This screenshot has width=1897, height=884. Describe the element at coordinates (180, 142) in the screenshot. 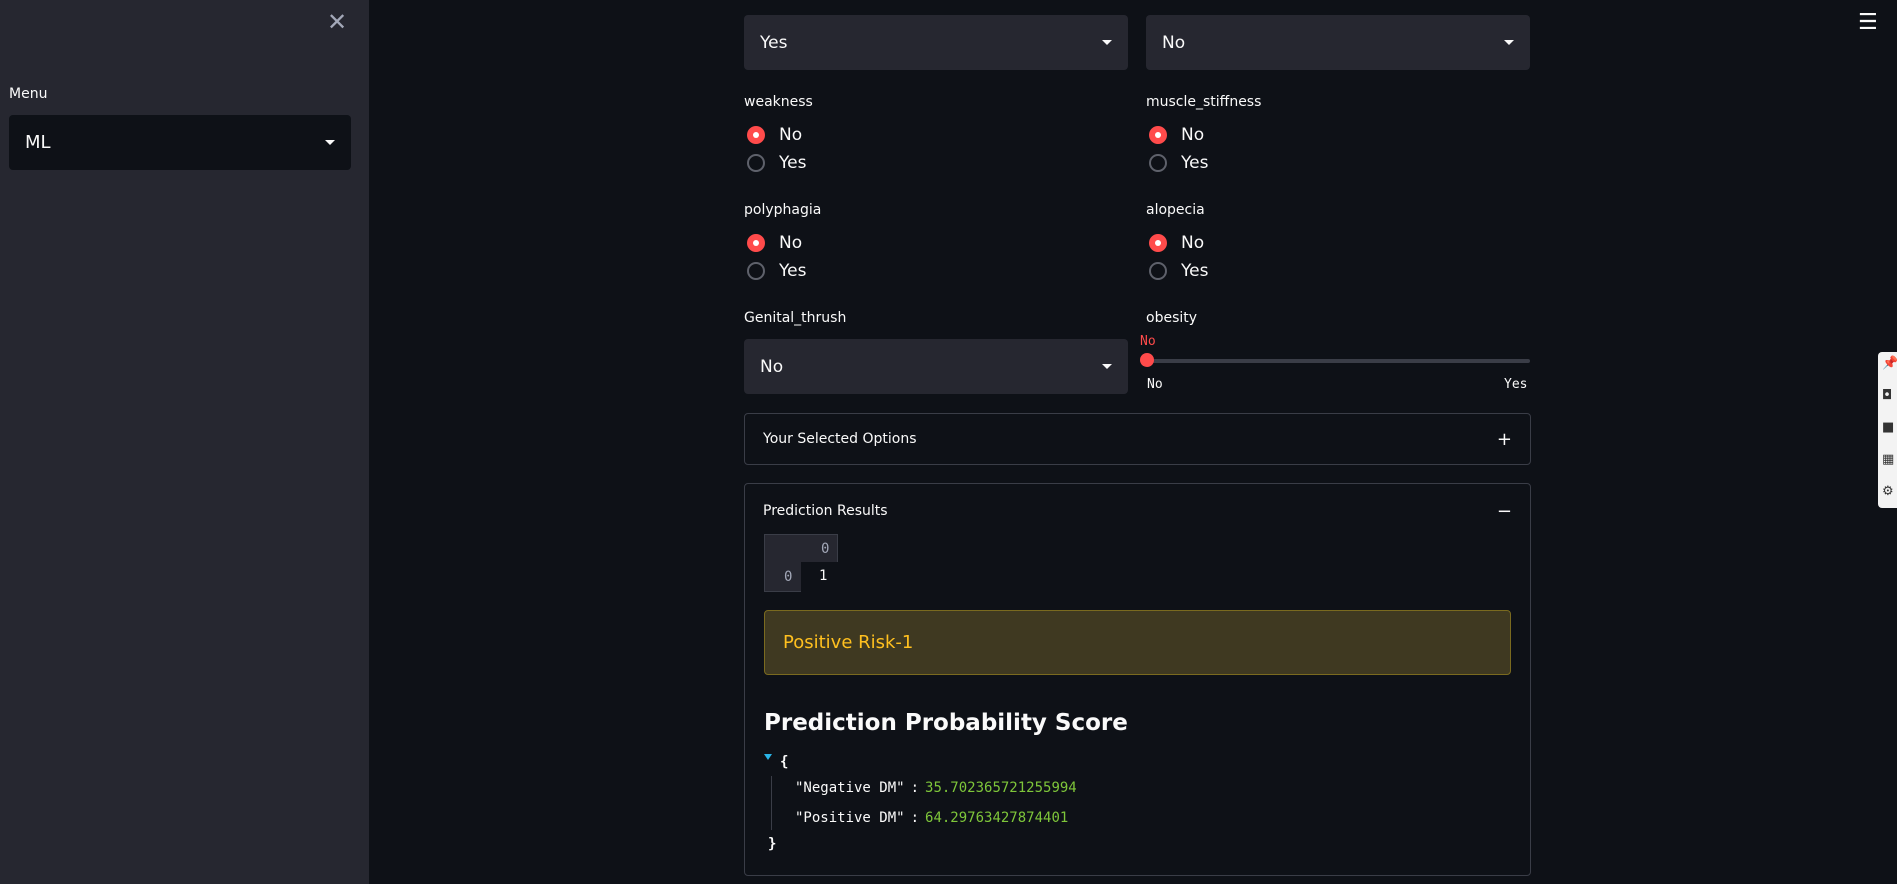

I see `menu-select: ML` at that location.